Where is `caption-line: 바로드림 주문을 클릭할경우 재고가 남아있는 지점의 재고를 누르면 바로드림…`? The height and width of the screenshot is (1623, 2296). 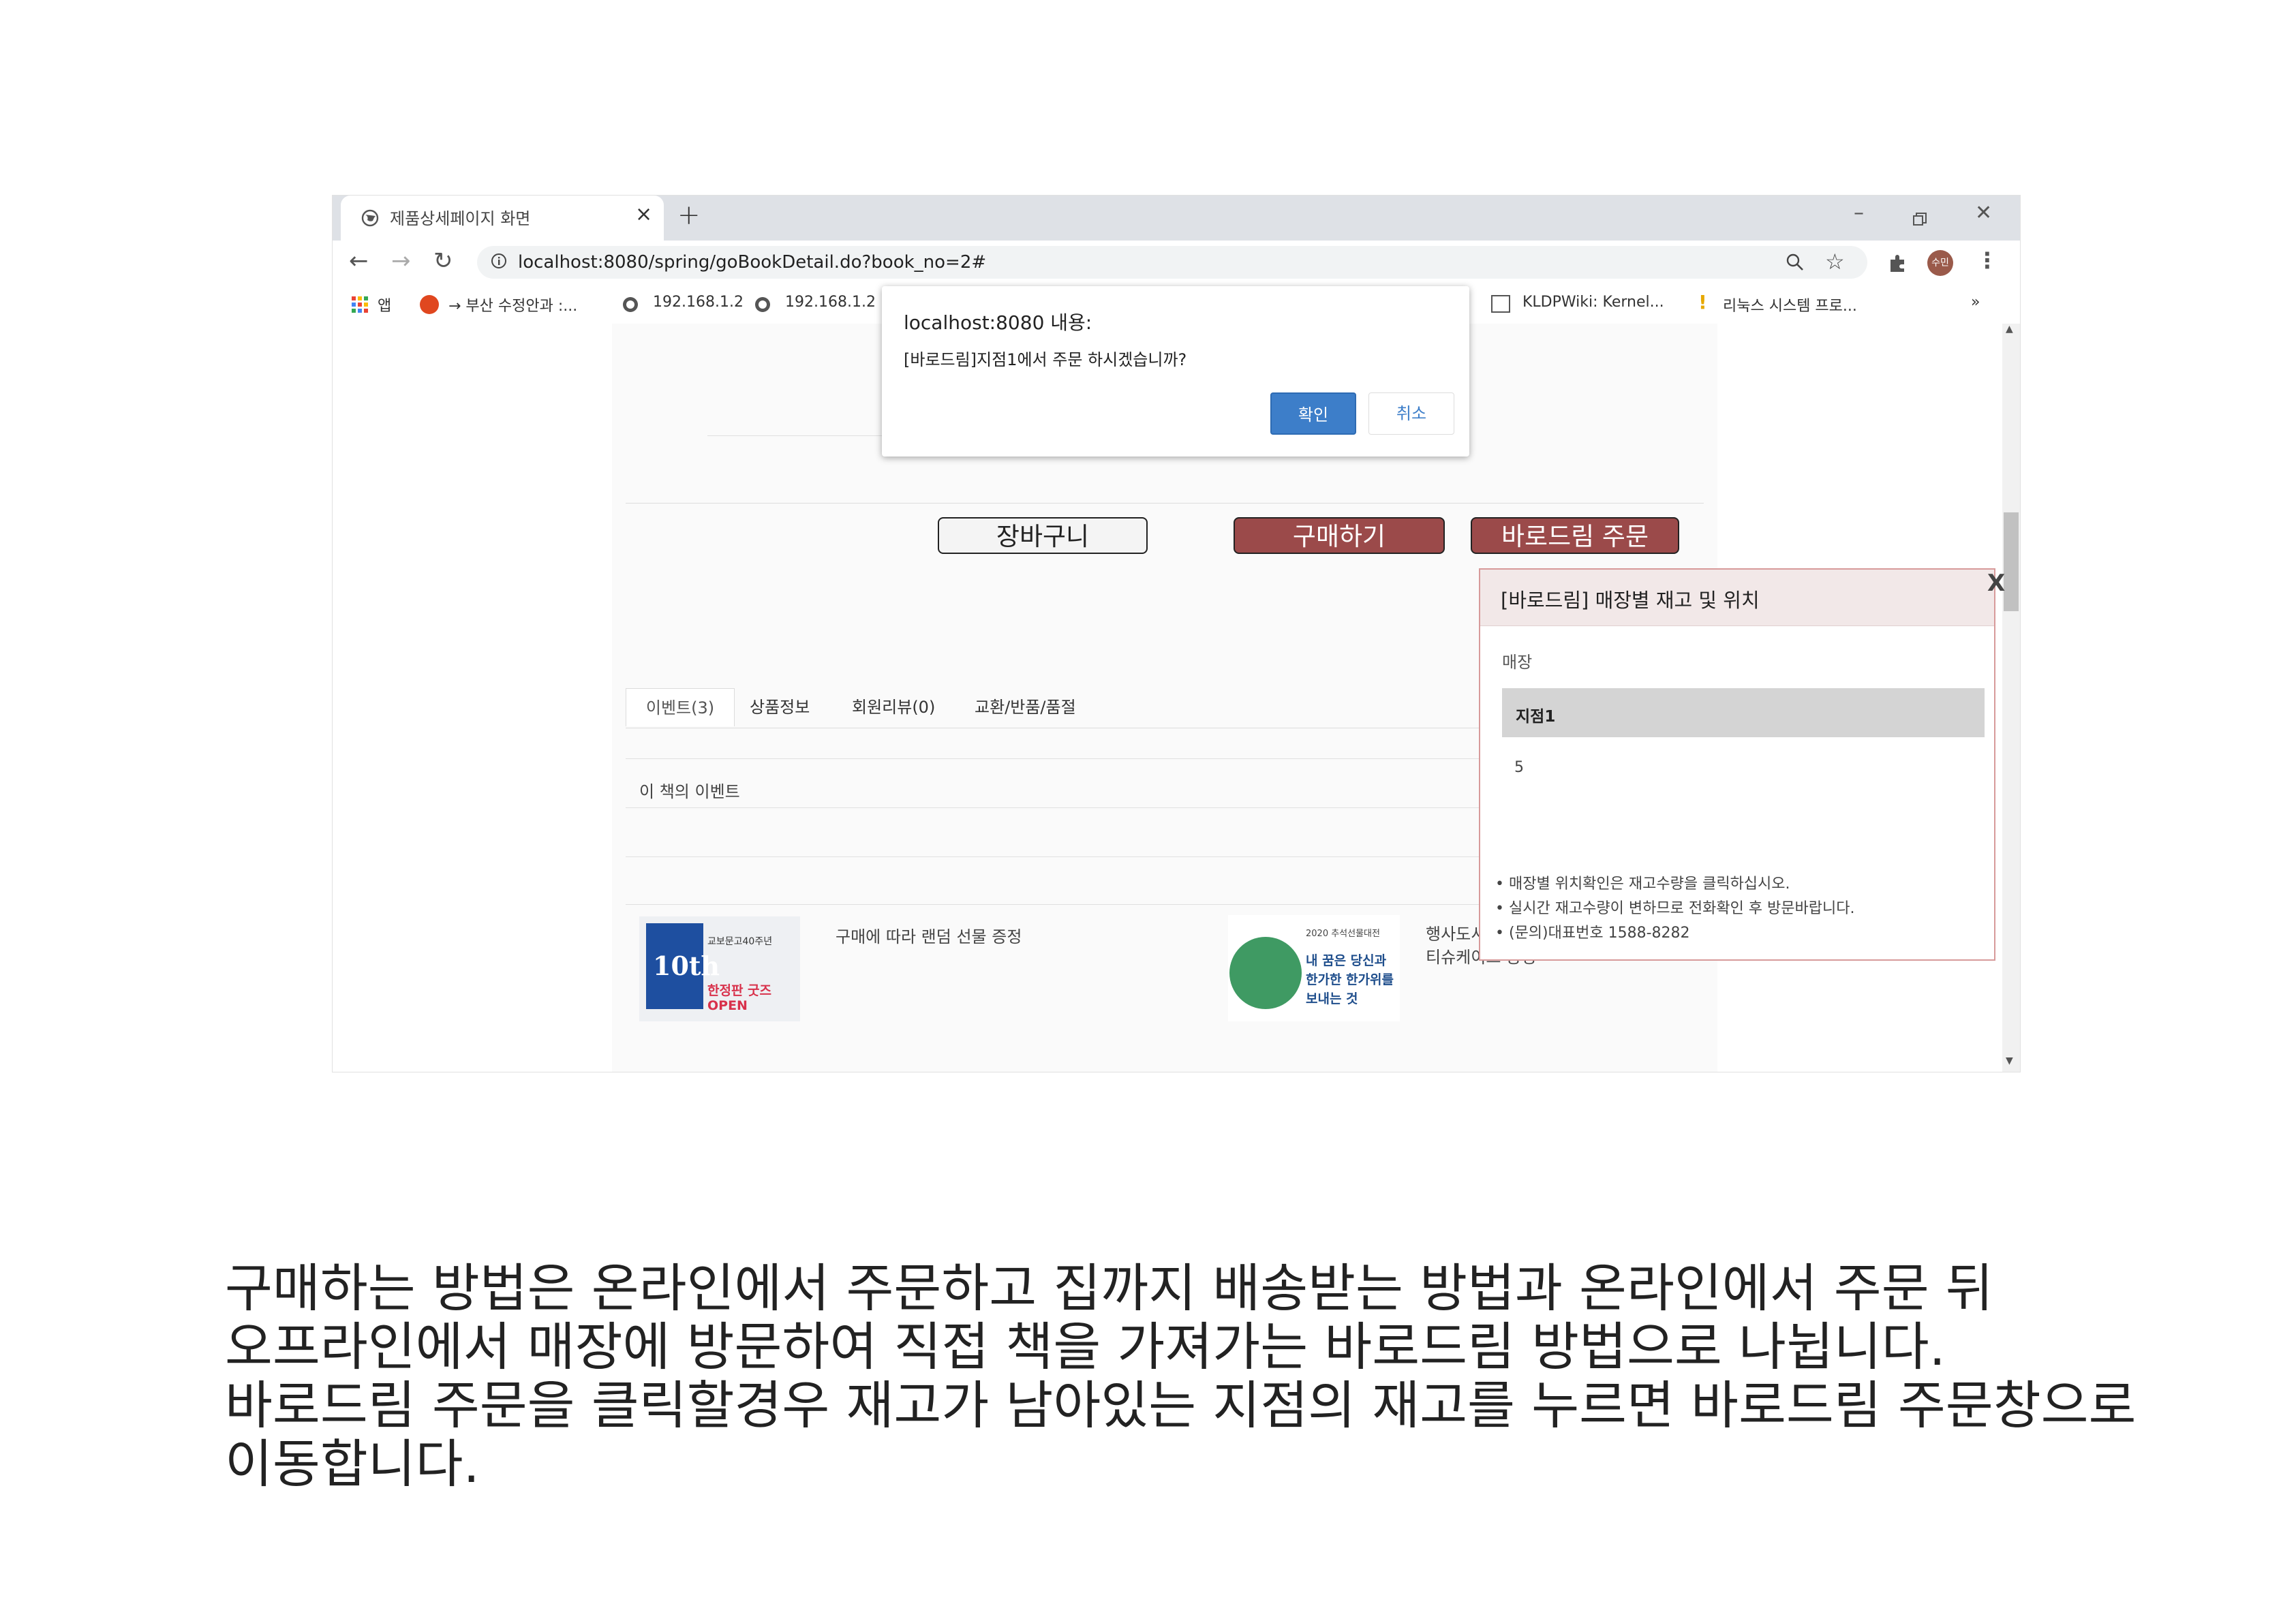
caption-line: 바로드림 주문을 클릭할경우 재고가 남아있는 지점의 재고를 누르면 바로드림… is located at coordinates (1181, 1405).